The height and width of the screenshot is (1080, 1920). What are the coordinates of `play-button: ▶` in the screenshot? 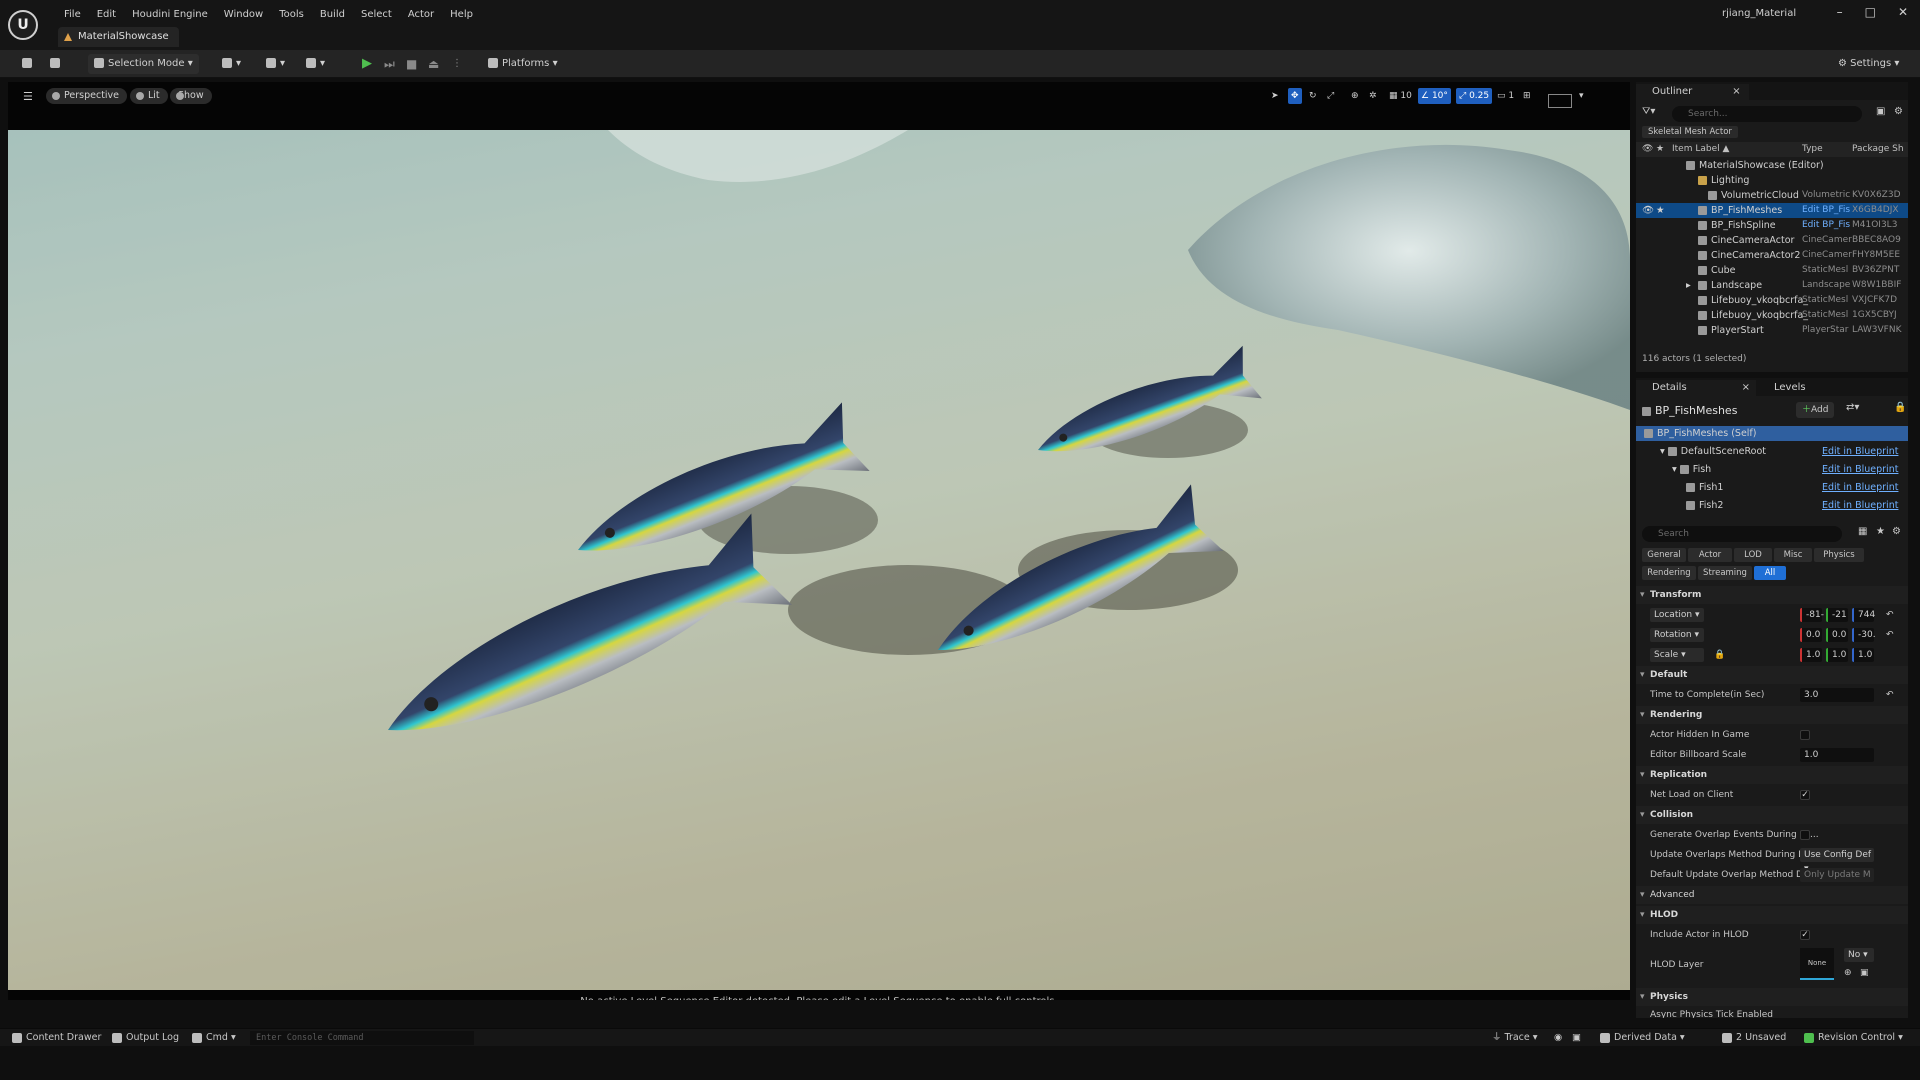 It's located at (367, 64).